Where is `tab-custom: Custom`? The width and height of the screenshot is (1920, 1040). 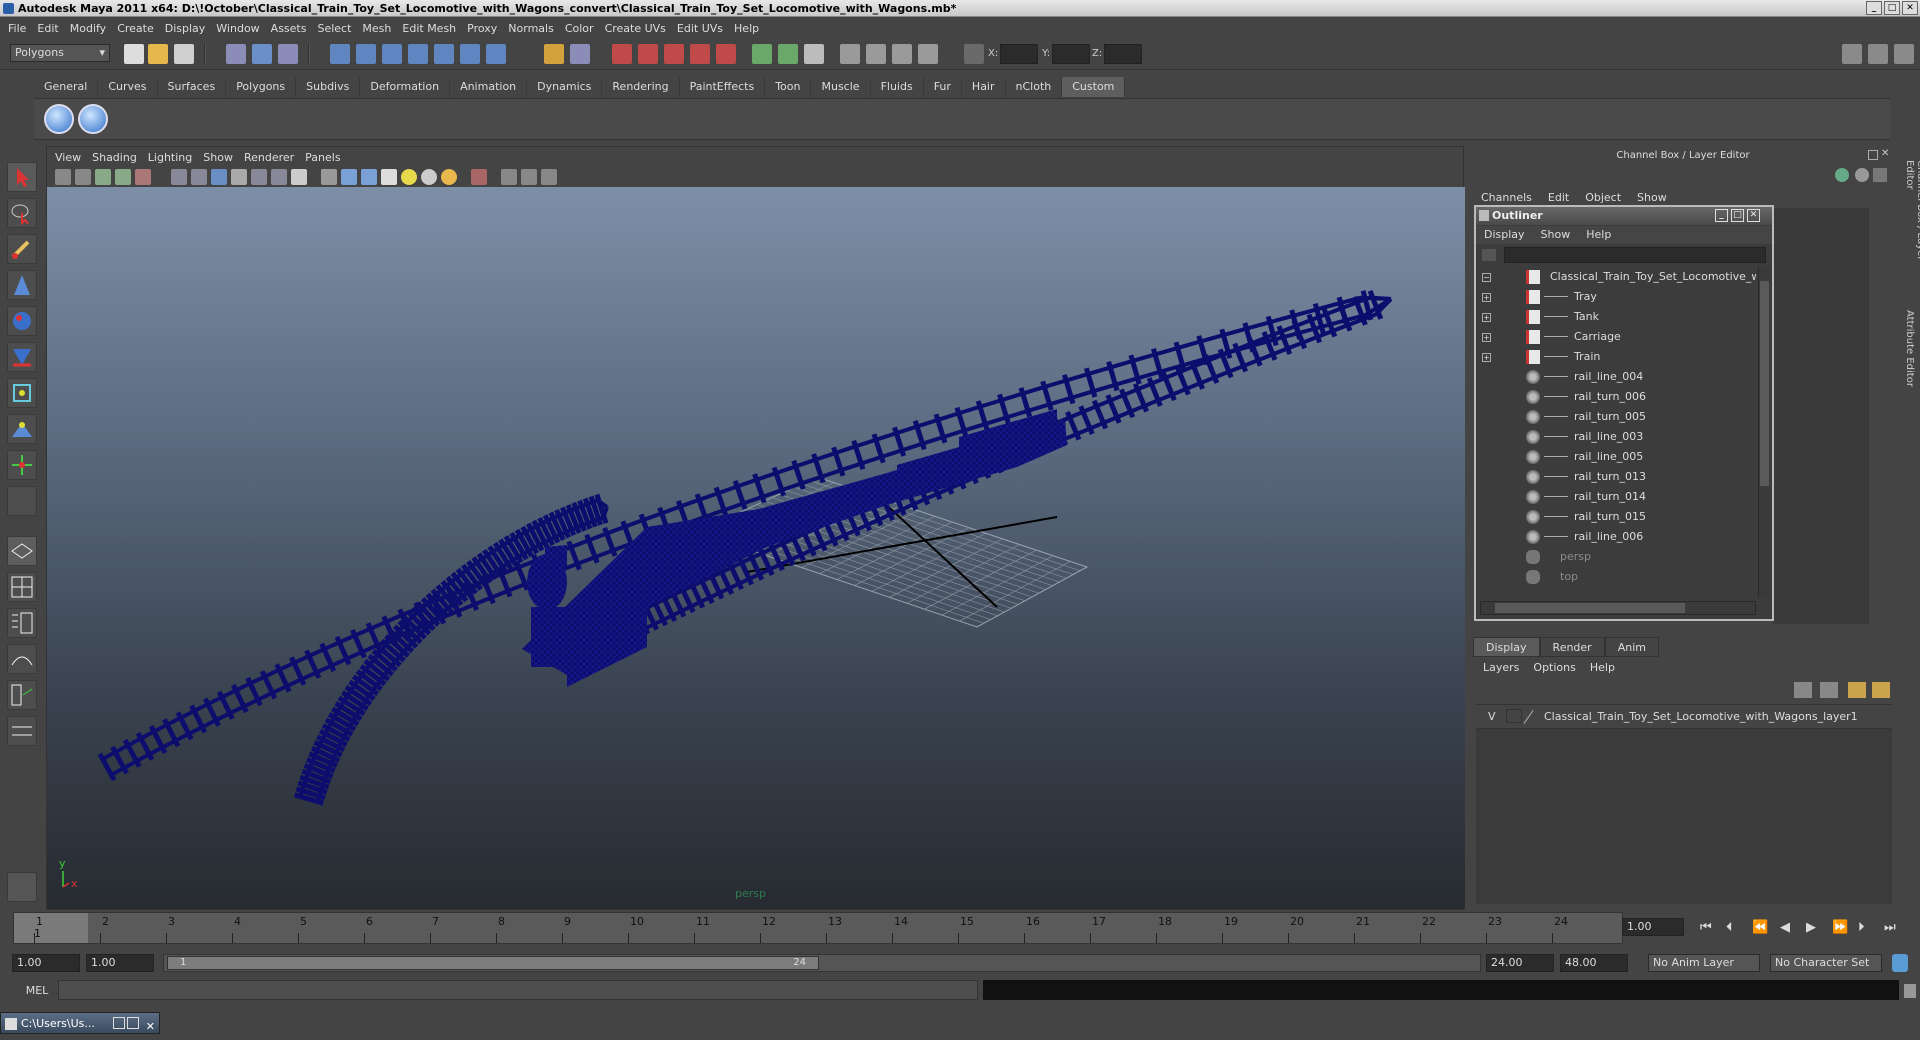 tab-custom: Custom is located at coordinates (1094, 87).